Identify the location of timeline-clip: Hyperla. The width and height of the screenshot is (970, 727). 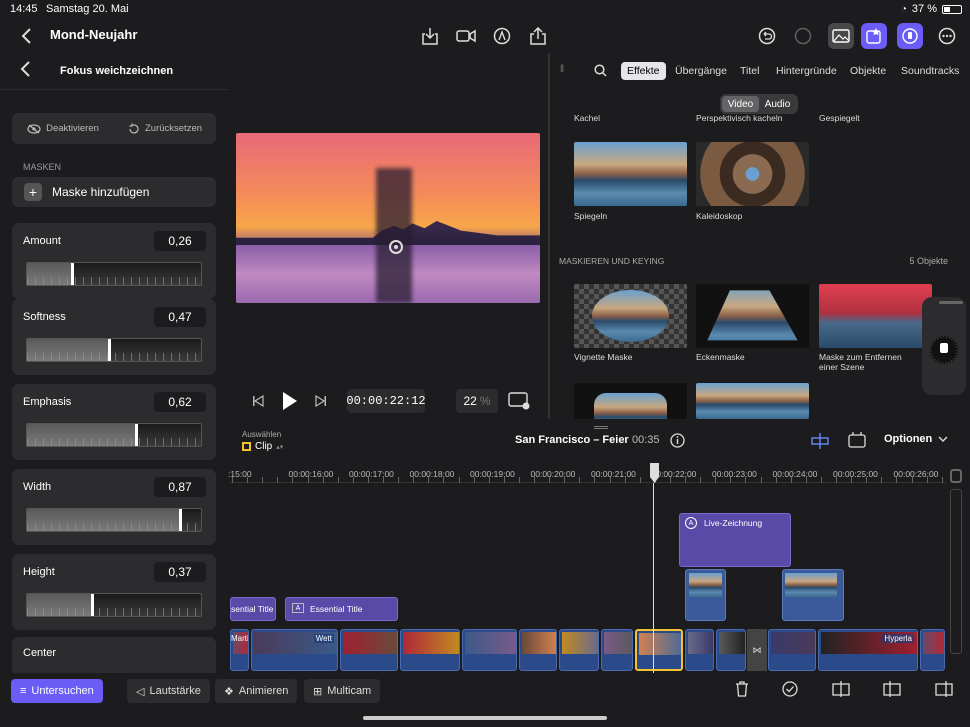
(868, 650).